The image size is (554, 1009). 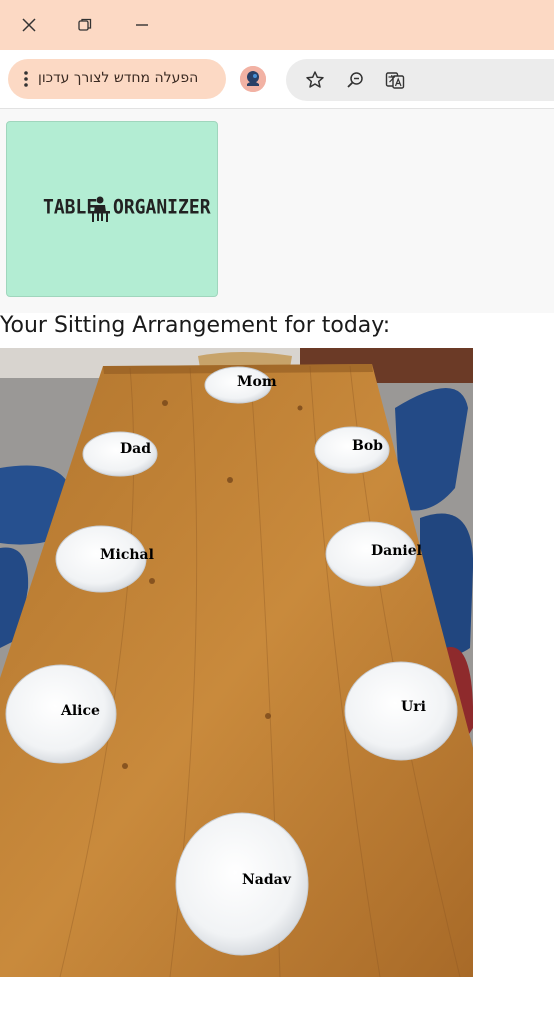 What do you see at coordinates (367, 446) in the screenshot?
I see `seat-name-bob: Bob` at bounding box center [367, 446].